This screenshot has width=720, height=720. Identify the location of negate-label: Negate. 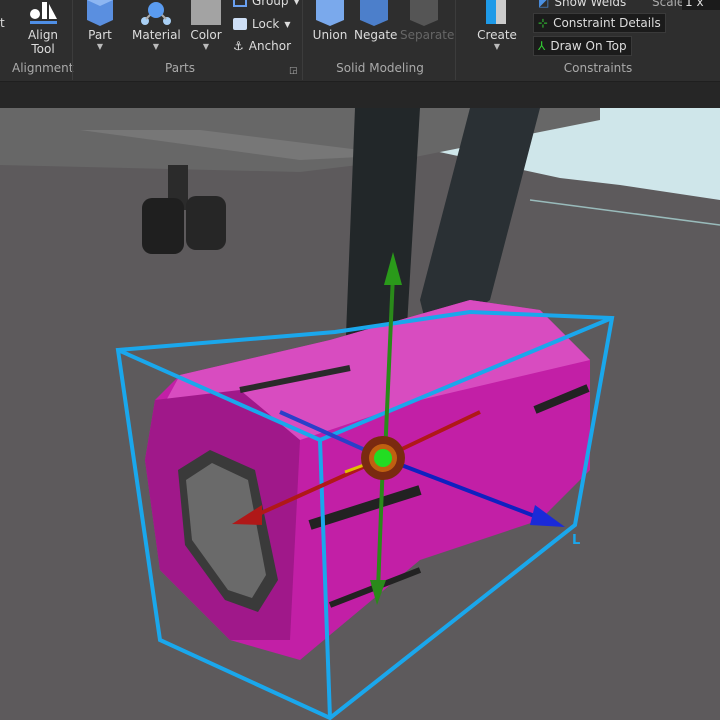
(376, 35).